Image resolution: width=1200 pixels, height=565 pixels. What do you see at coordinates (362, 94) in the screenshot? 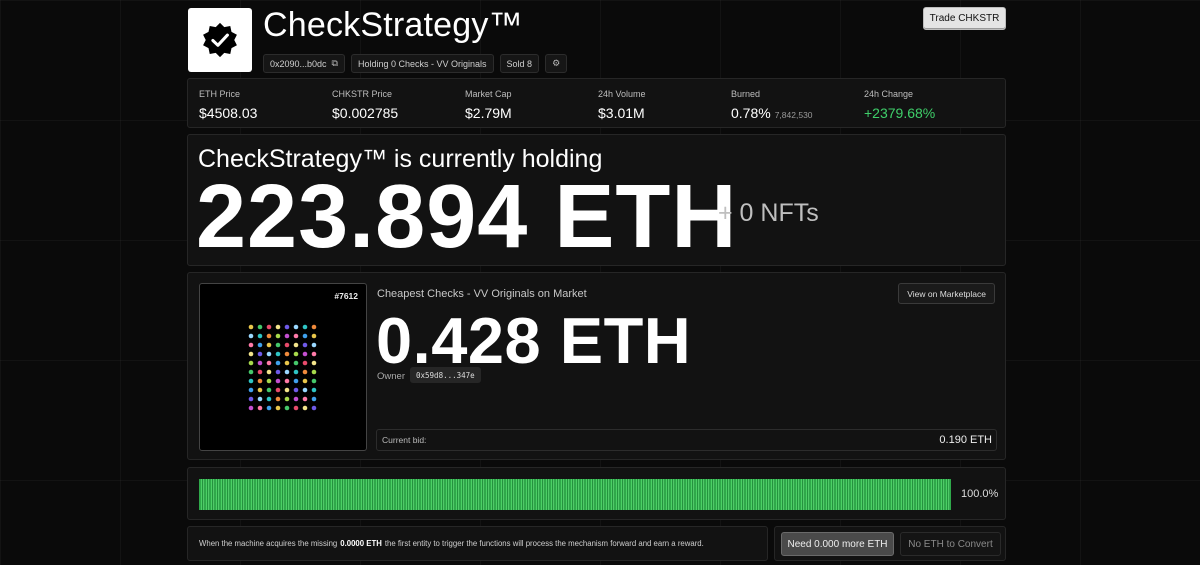
I see `stat-label: CHKSTR Price` at bounding box center [362, 94].